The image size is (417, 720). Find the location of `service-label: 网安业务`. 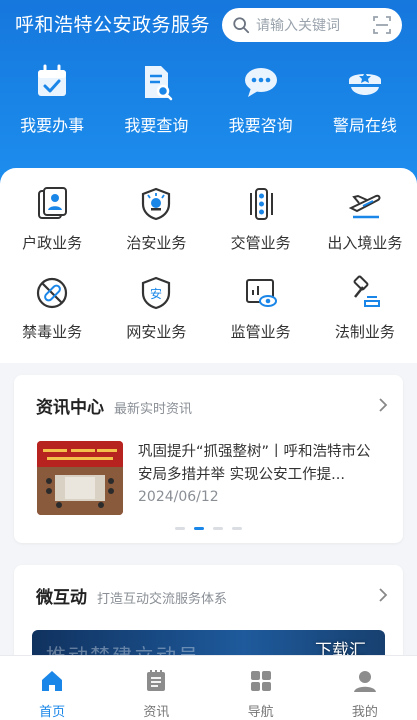

service-label: 网安业务 is located at coordinates (156, 332).